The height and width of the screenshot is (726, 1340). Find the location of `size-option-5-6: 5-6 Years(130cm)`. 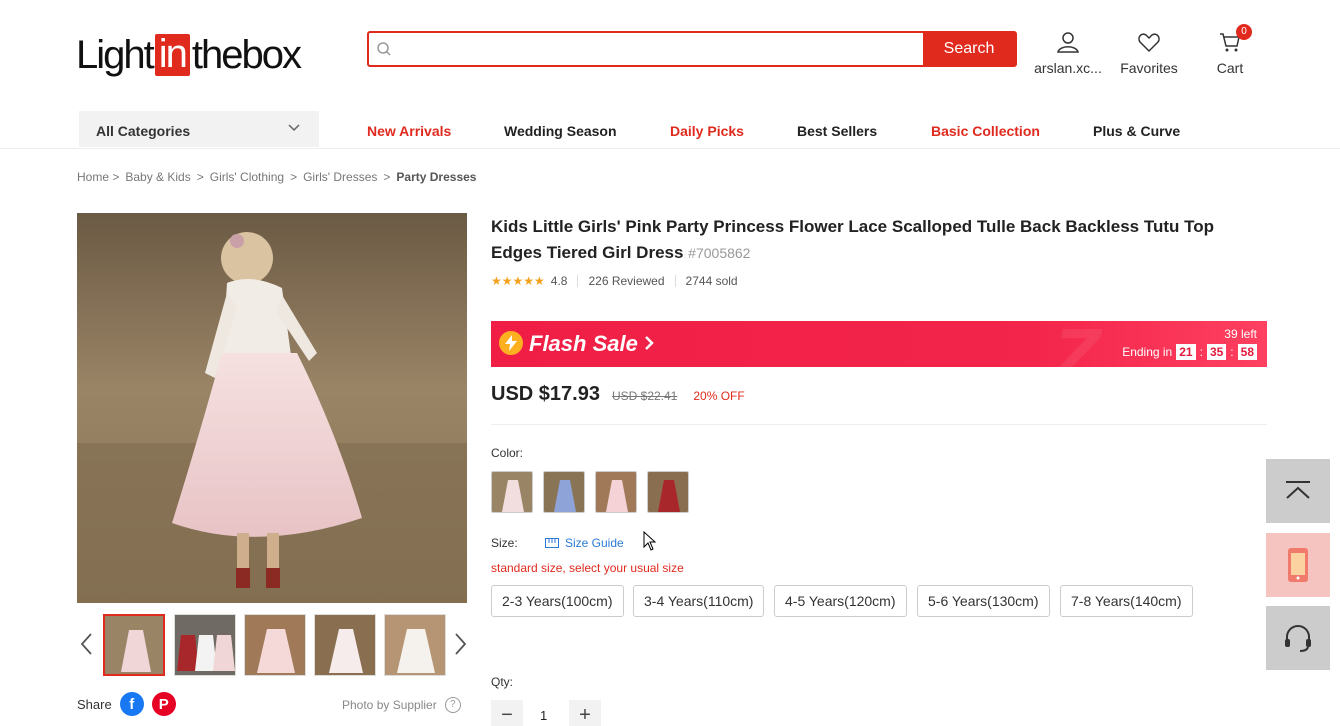

size-option-5-6: 5-6 Years(130cm) is located at coordinates (983, 601).